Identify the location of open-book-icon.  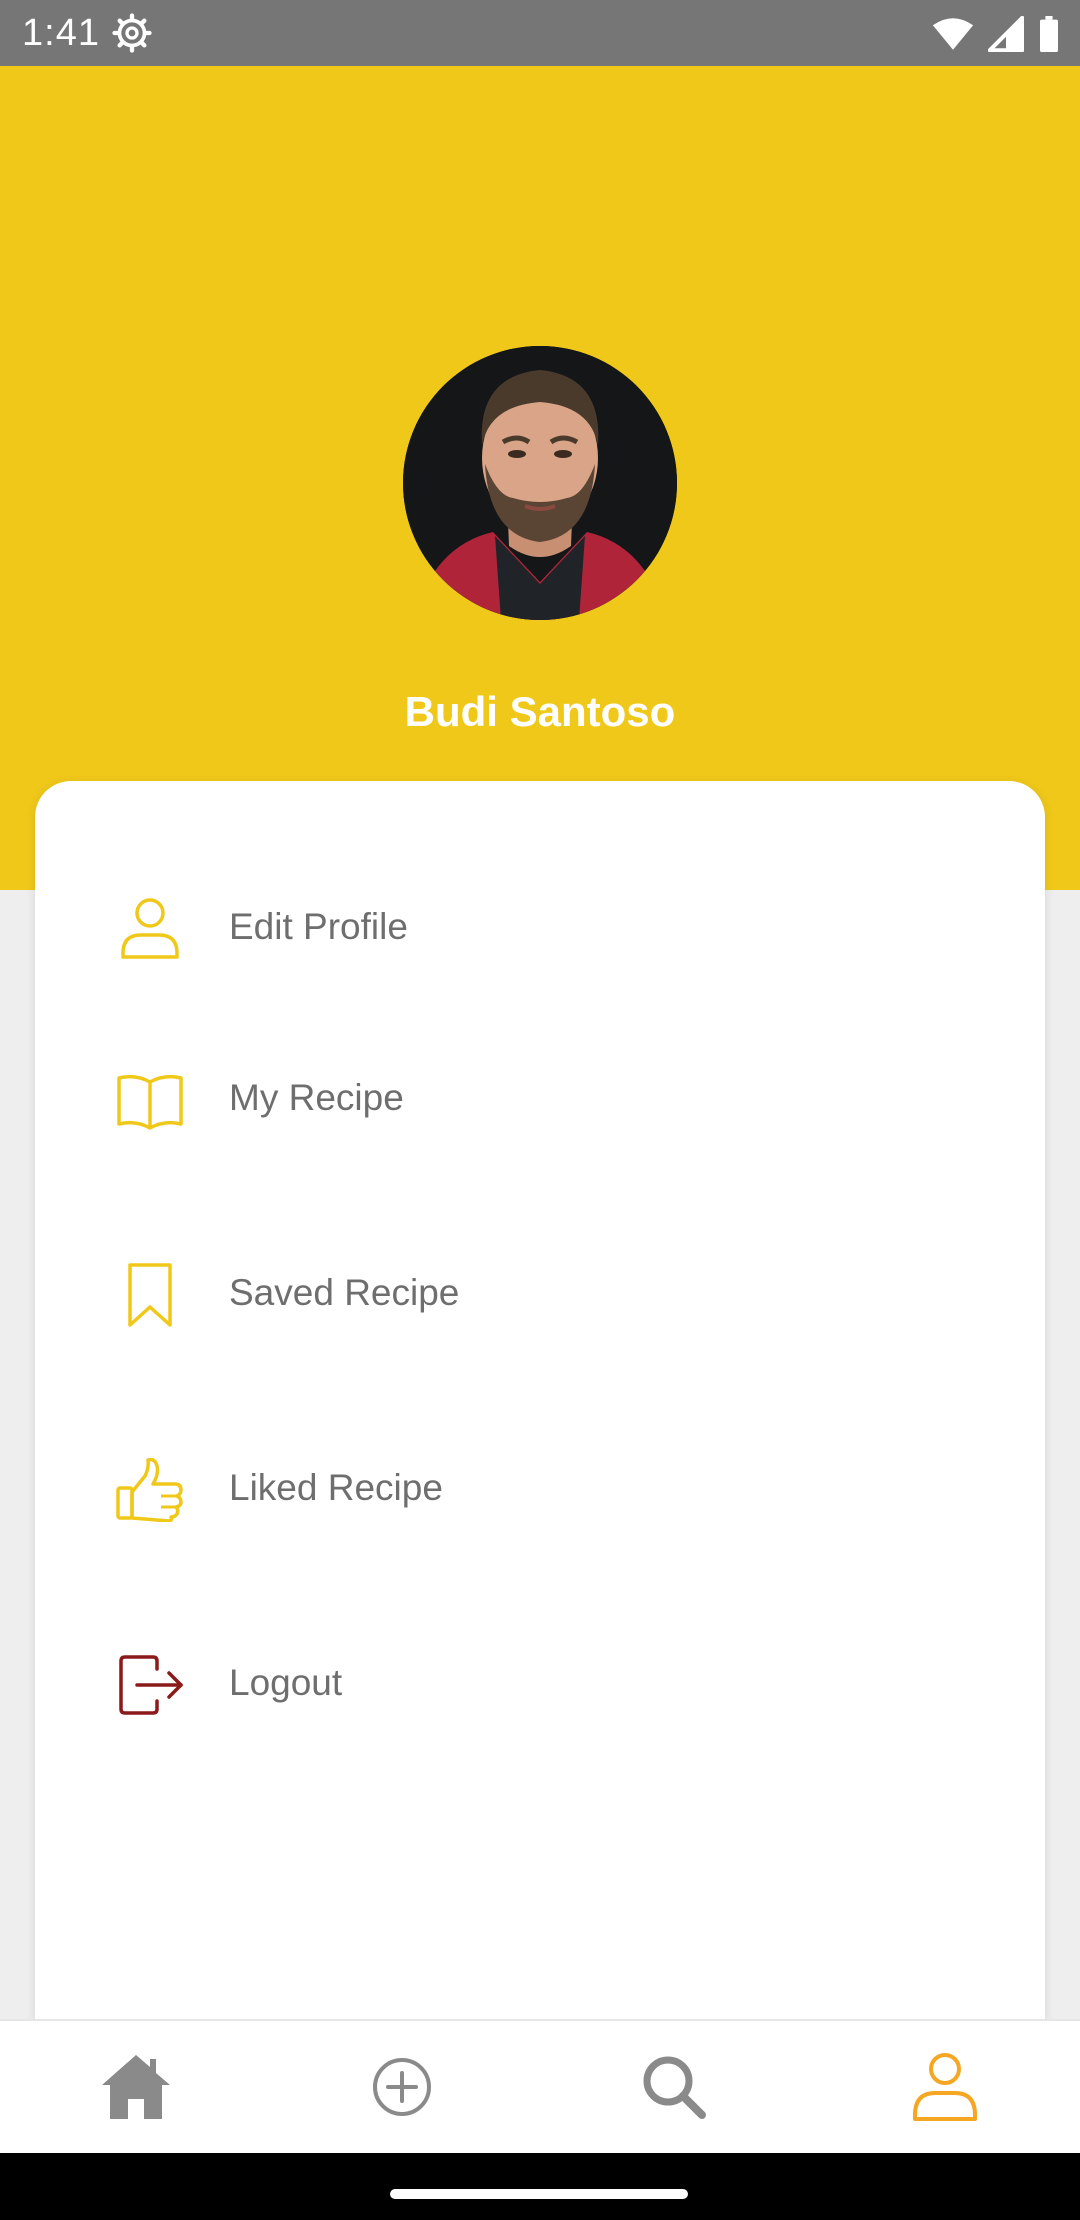
(150, 1102).